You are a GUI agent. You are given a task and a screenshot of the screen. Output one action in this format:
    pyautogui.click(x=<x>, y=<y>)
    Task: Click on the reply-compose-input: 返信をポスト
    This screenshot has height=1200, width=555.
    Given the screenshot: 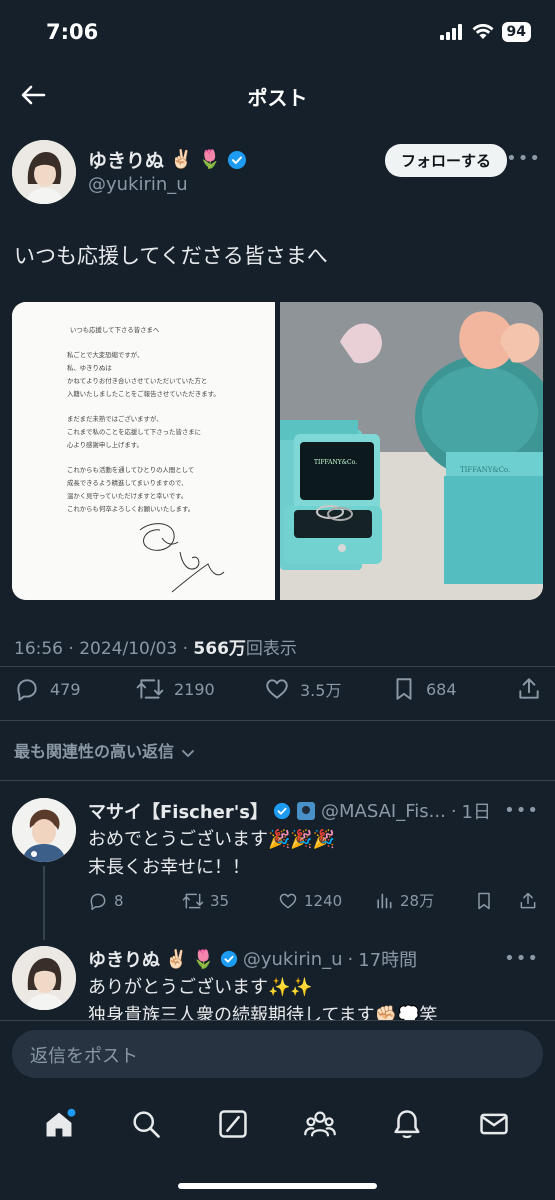 What is the action you would take?
    pyautogui.click(x=277, y=1054)
    